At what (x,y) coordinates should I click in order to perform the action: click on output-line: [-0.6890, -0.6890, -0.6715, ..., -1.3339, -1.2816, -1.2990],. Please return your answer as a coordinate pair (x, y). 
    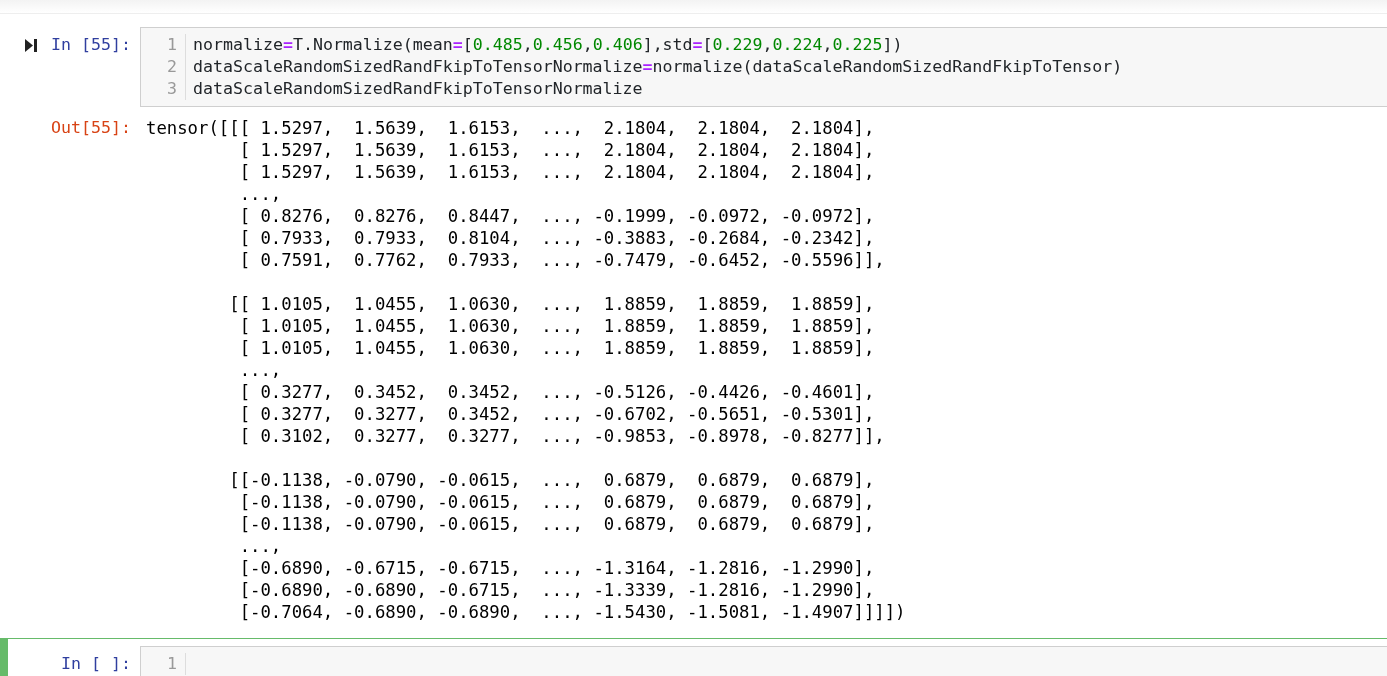
    Looking at the image, I should click on (557, 590).